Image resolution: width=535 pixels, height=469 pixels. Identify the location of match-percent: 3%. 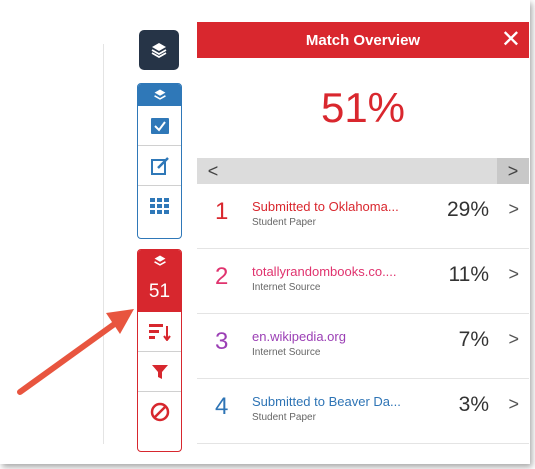
(473, 404).